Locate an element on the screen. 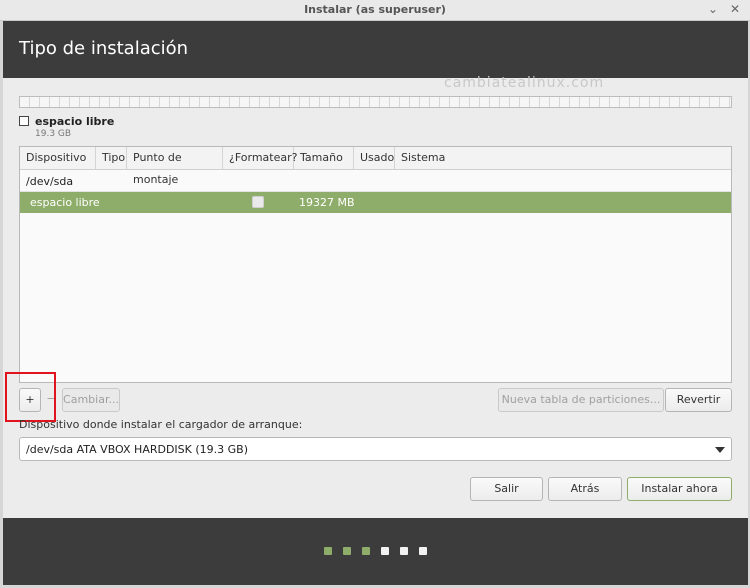 The image size is (750, 588). legend-swatch is located at coordinates (24, 121).